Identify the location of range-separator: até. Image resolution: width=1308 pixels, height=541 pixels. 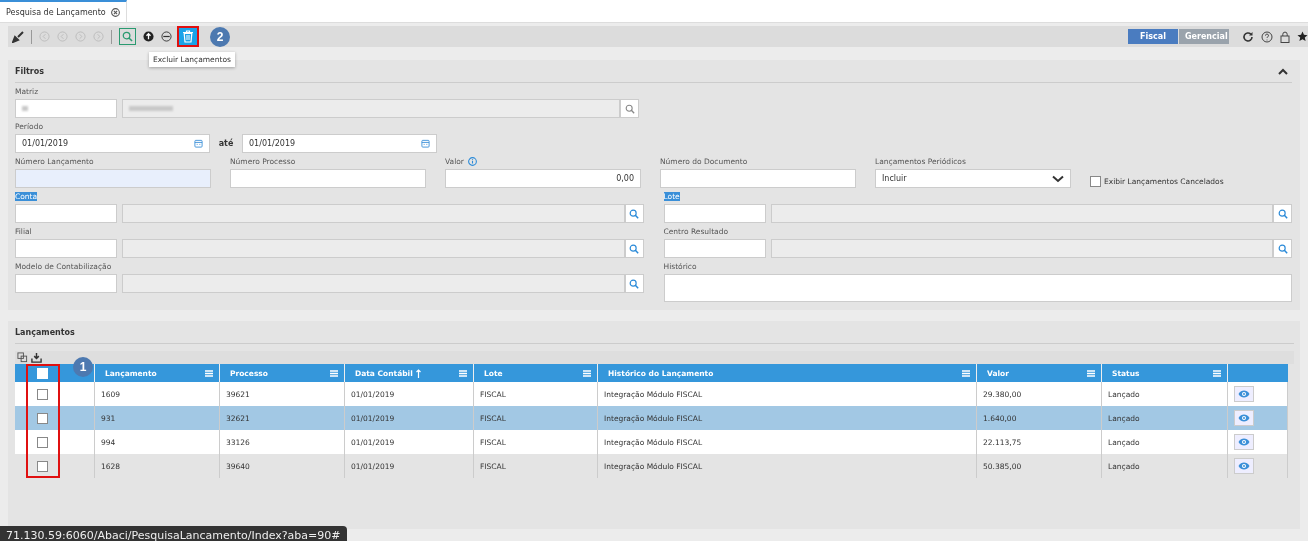
(226, 143).